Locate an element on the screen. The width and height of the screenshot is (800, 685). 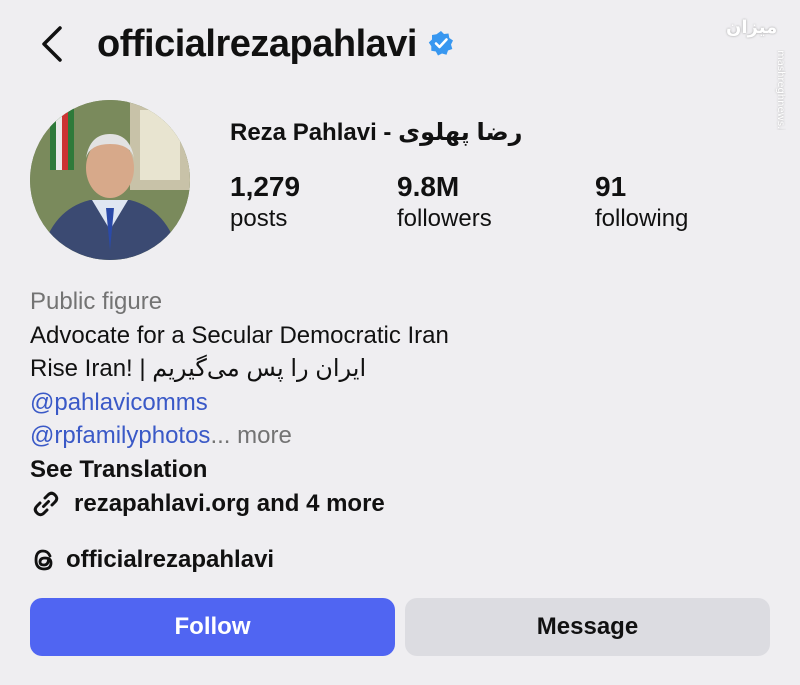
watermark-logo: میزان is located at coordinates (752, 27).